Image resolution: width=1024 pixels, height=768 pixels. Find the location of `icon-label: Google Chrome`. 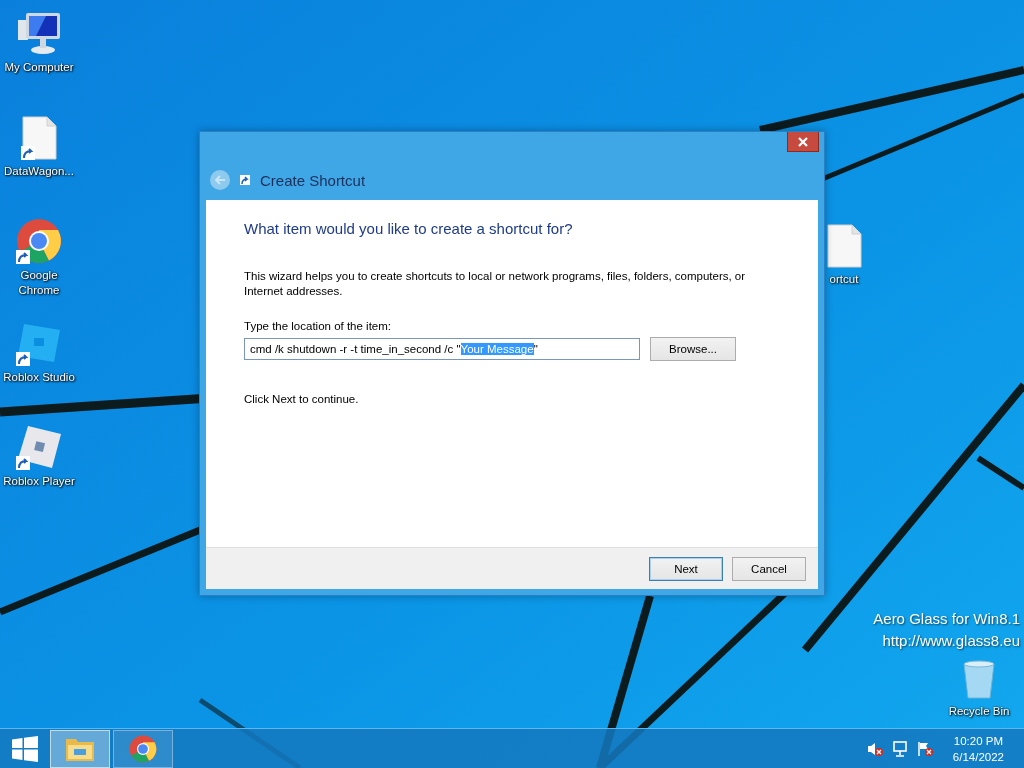

icon-label: Google Chrome is located at coordinates (39, 283).